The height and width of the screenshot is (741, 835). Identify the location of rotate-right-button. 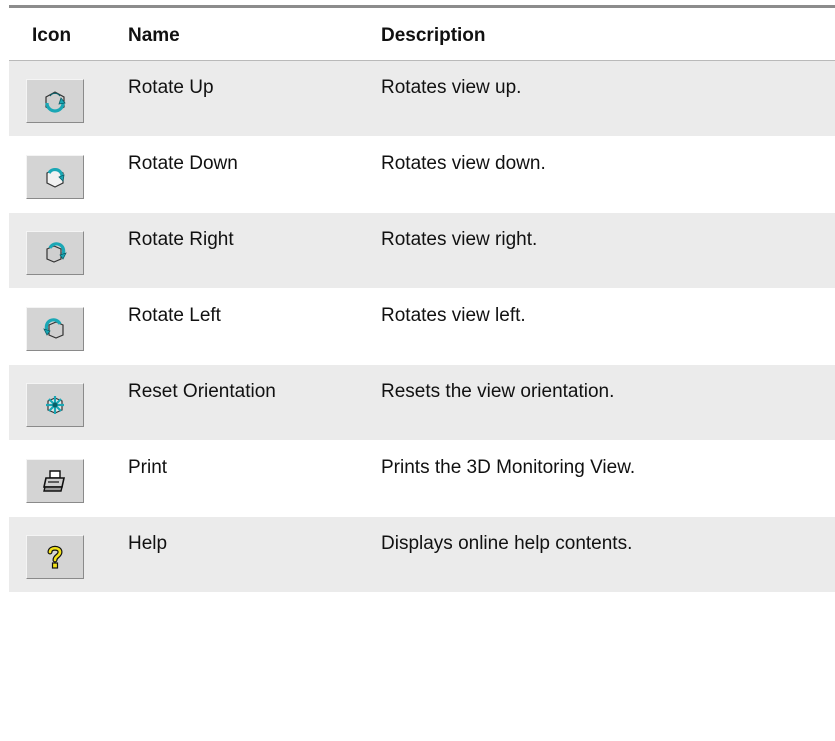
(55, 253).